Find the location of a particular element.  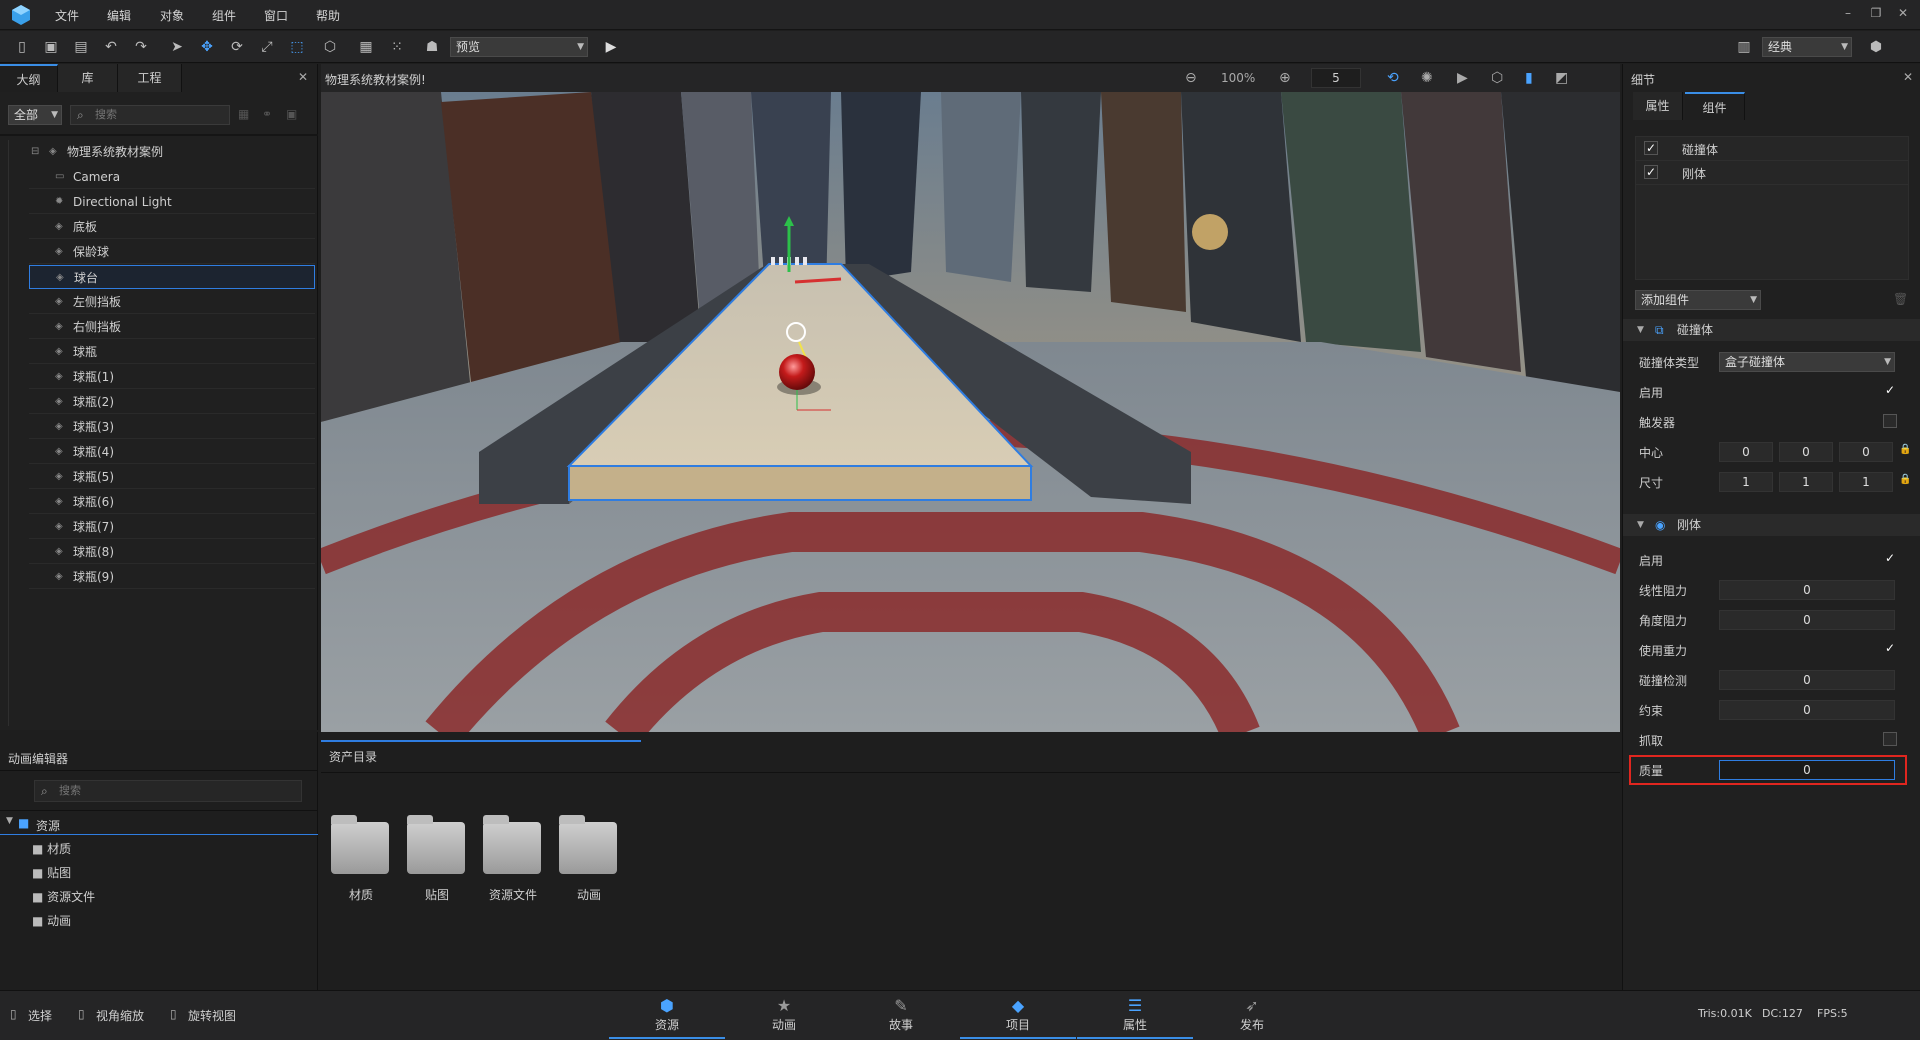

asset-folder: 资源文件 is located at coordinates (513, 859).